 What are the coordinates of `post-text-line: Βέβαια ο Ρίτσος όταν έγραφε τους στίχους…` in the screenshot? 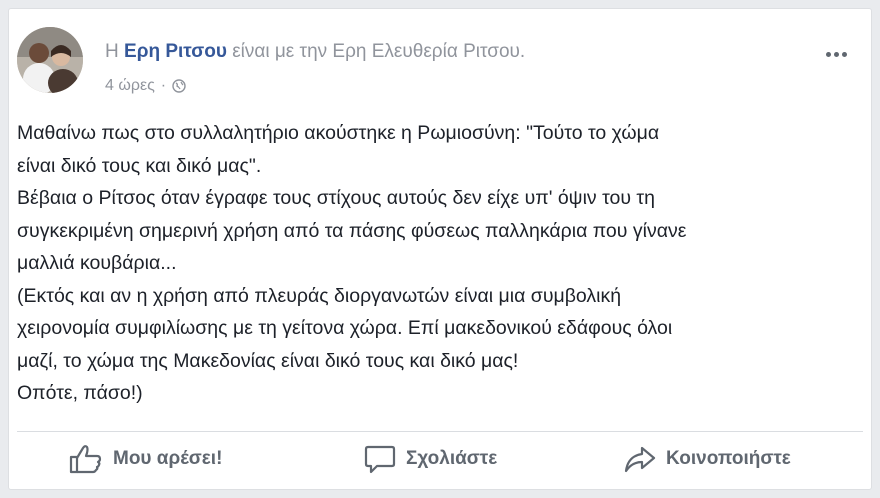 It's located at (336, 198).